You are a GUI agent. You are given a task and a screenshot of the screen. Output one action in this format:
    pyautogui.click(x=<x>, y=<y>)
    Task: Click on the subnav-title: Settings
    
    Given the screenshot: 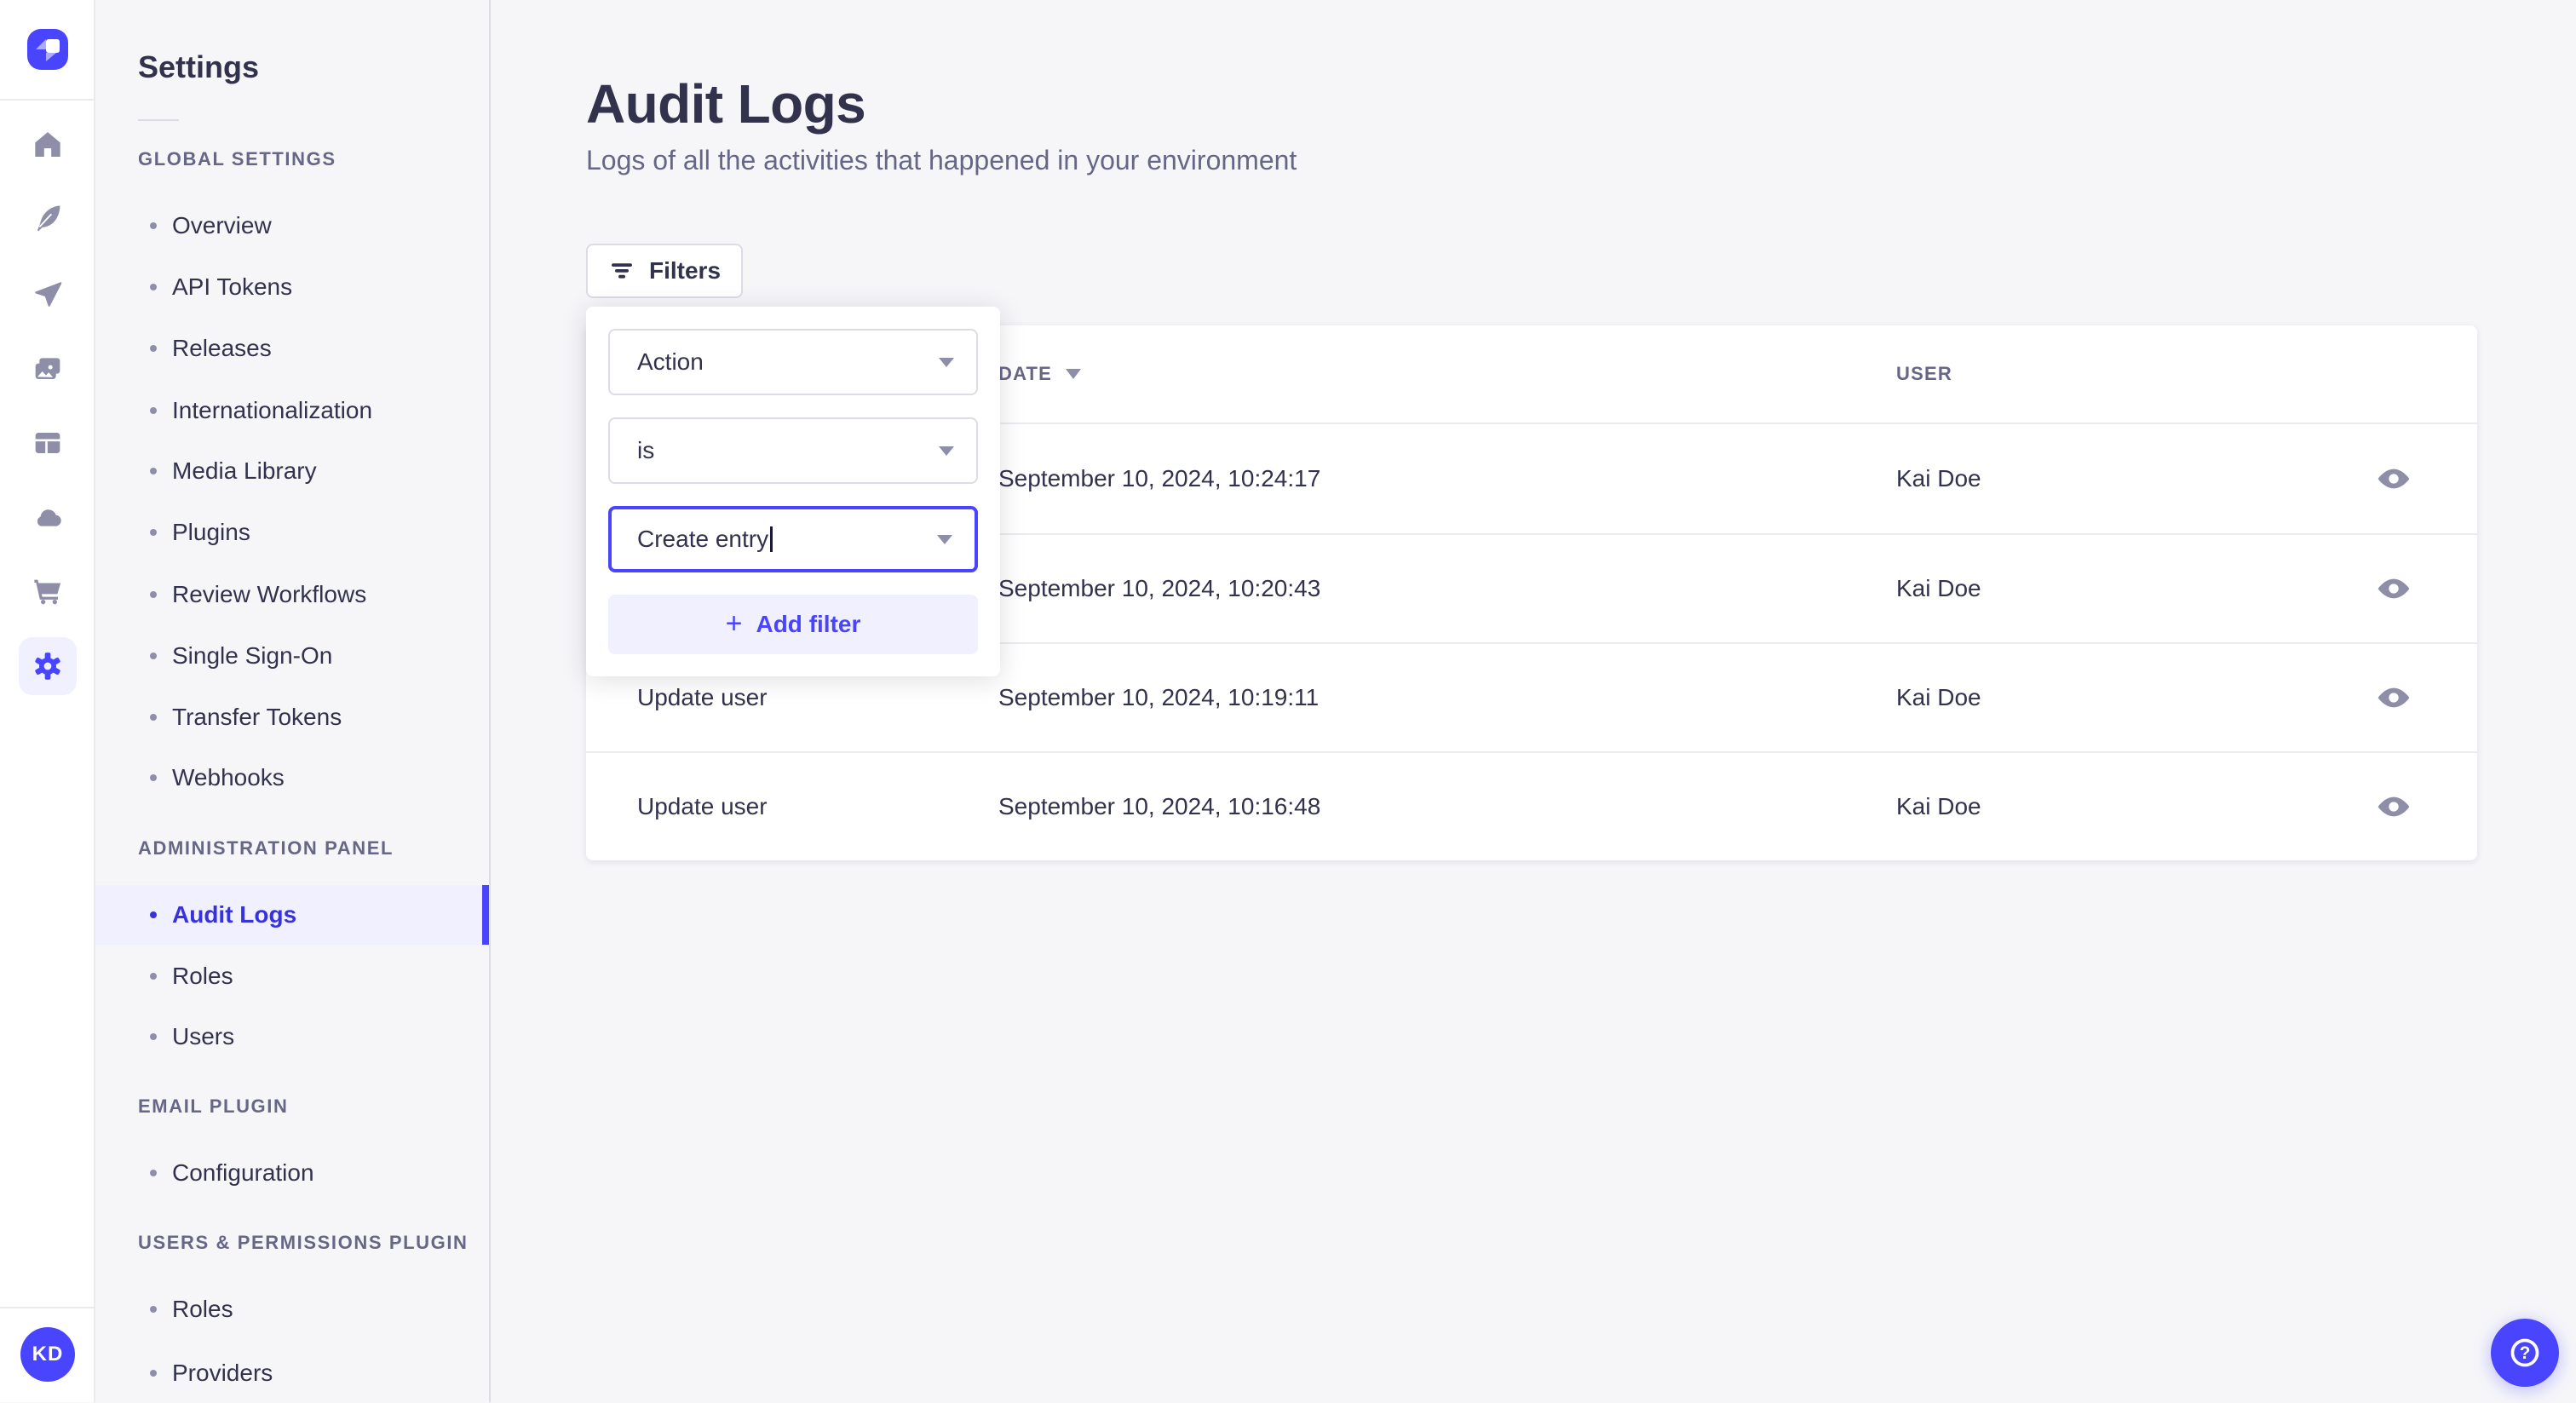 What is the action you would take?
    pyautogui.click(x=199, y=67)
    